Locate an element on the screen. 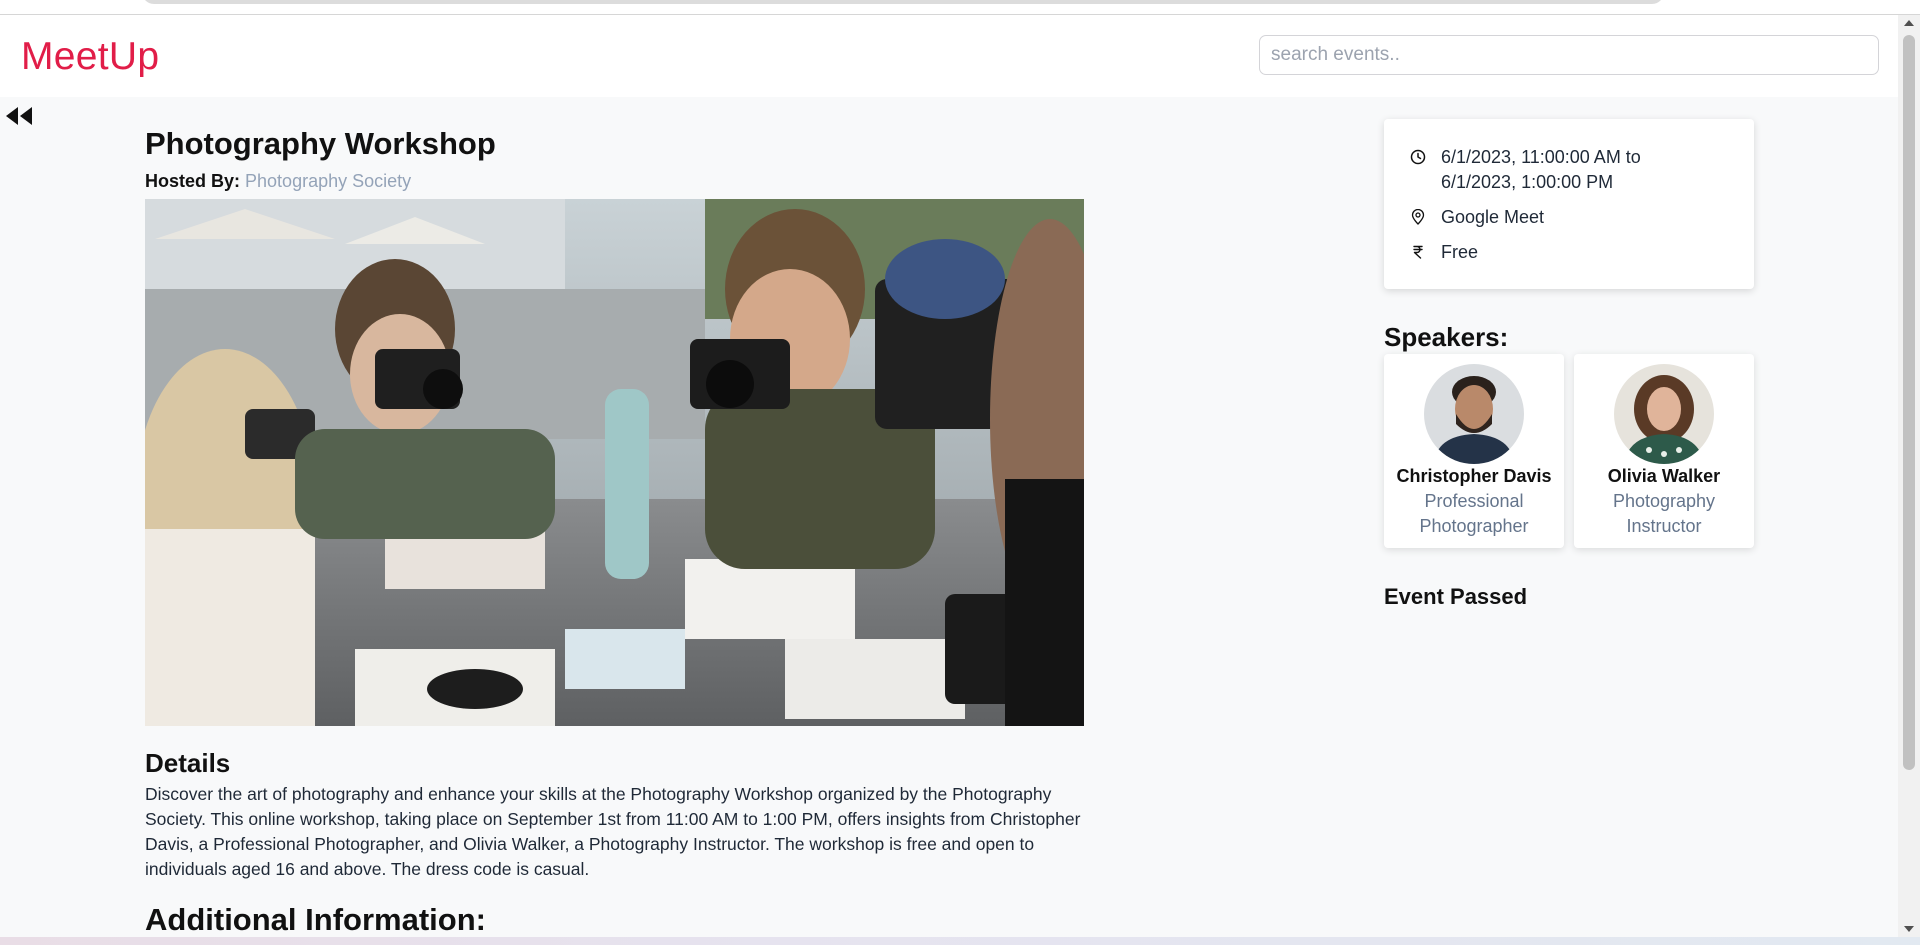 This screenshot has width=1920, height=945. os-taskbar-edge is located at coordinates (960, 941).